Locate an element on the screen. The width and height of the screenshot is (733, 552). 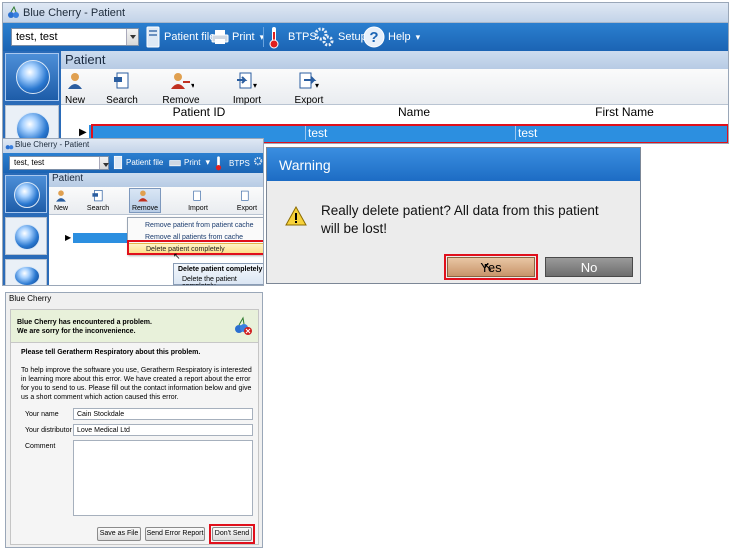
print-label: Print is located at coordinates (192, 162).